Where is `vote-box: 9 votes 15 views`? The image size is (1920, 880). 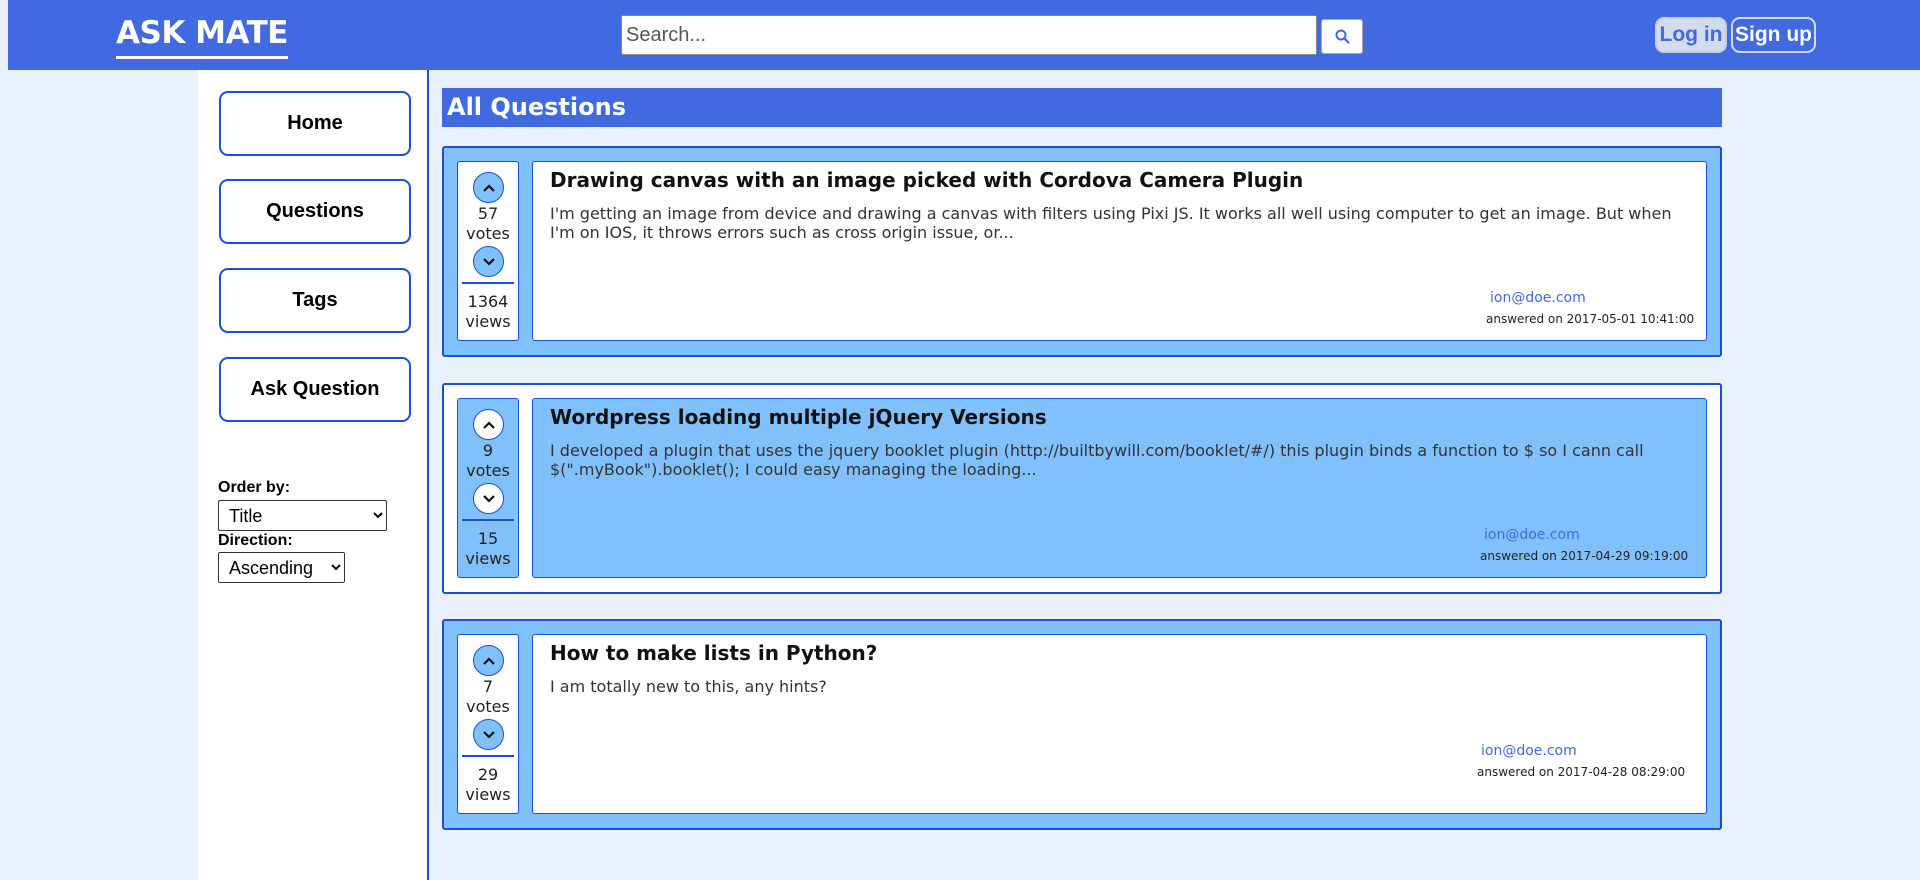 vote-box: 9 votes 15 views is located at coordinates (488, 488).